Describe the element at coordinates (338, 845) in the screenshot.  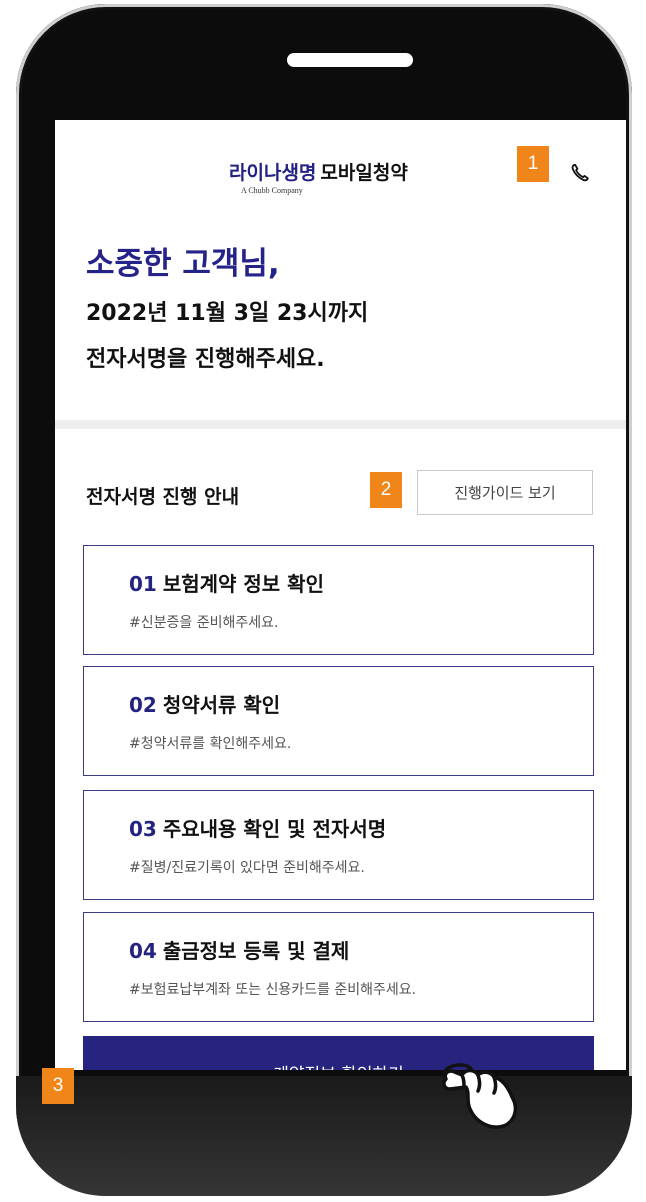
I see `step-card-3: 03 주요내용 확인 및 전자서명 #질병/진료기록이 있다면 준비해주세요.` at that location.